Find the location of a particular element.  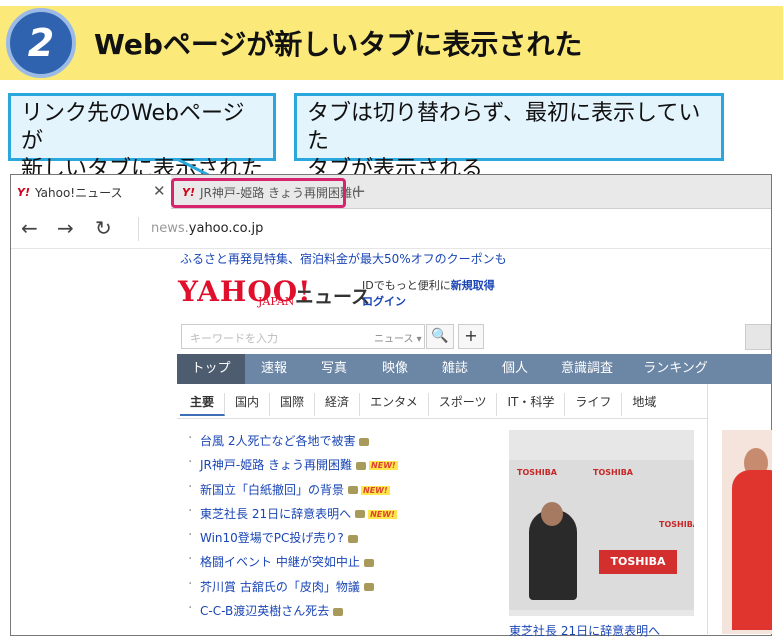

subnav-it-science: IT・科学 is located at coordinates (531, 404).